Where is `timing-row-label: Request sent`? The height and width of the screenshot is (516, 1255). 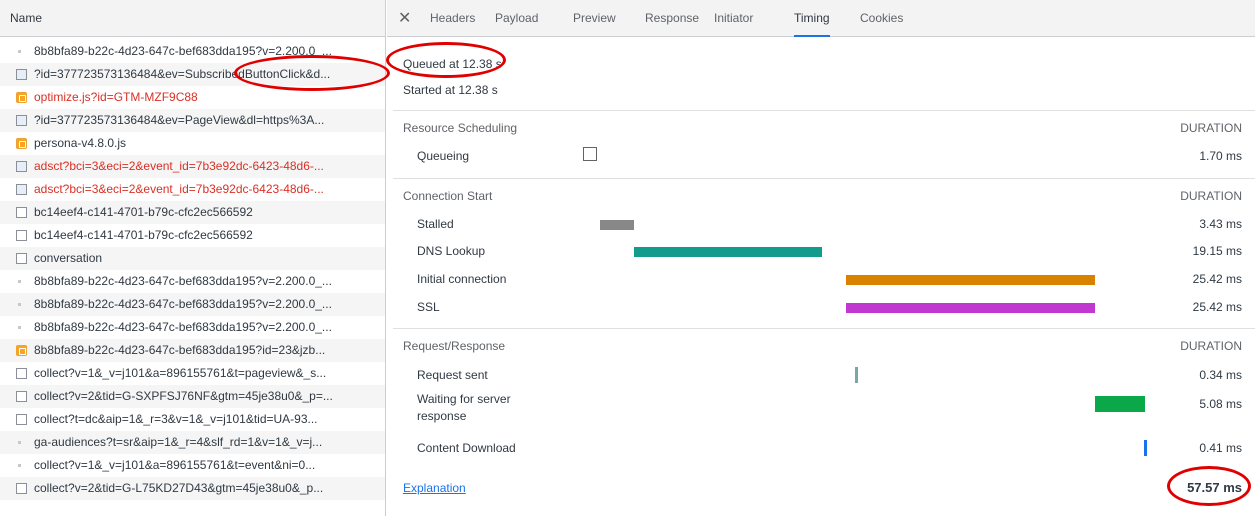
timing-row-label: Request sent is located at coordinates (452, 375).